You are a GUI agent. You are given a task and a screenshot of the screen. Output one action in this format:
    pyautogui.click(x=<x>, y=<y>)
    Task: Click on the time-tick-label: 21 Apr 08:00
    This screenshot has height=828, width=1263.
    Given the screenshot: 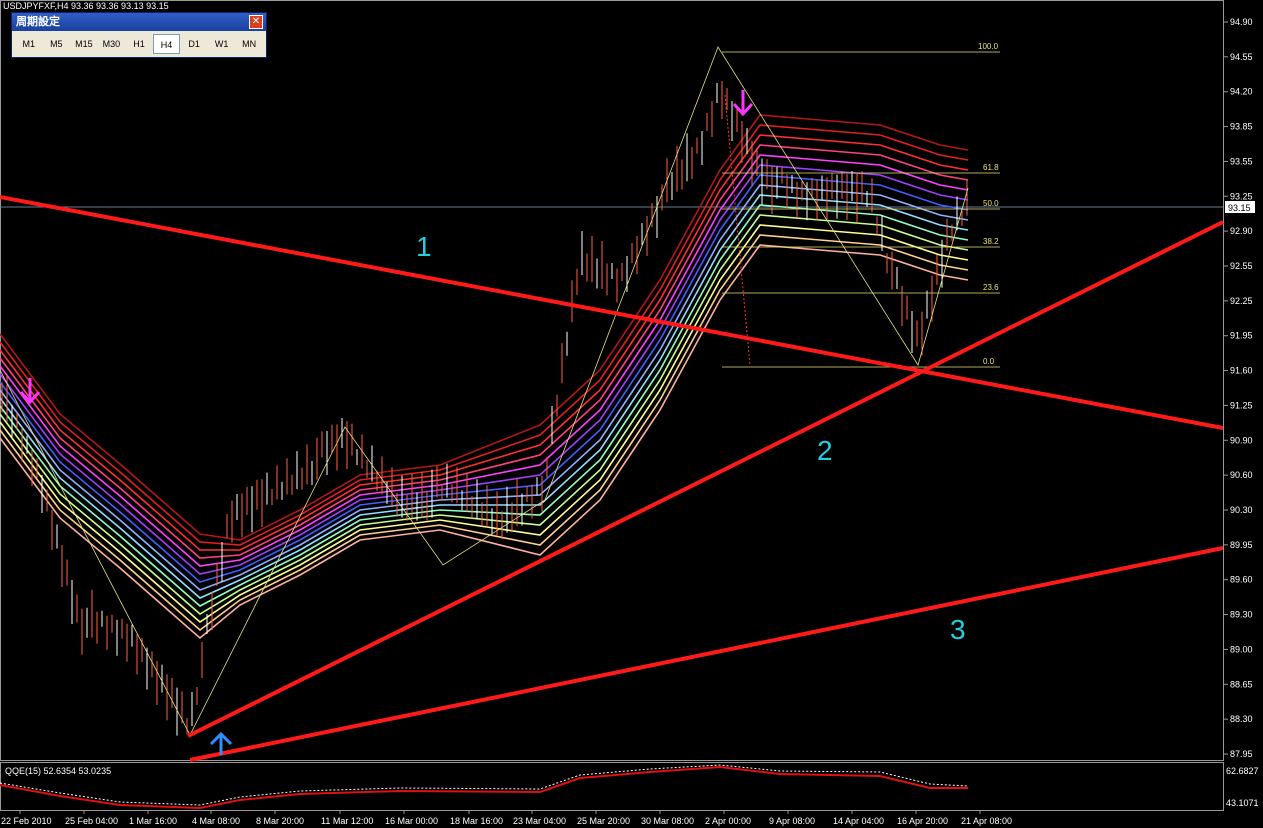 What is the action you would take?
    pyautogui.click(x=986, y=821)
    